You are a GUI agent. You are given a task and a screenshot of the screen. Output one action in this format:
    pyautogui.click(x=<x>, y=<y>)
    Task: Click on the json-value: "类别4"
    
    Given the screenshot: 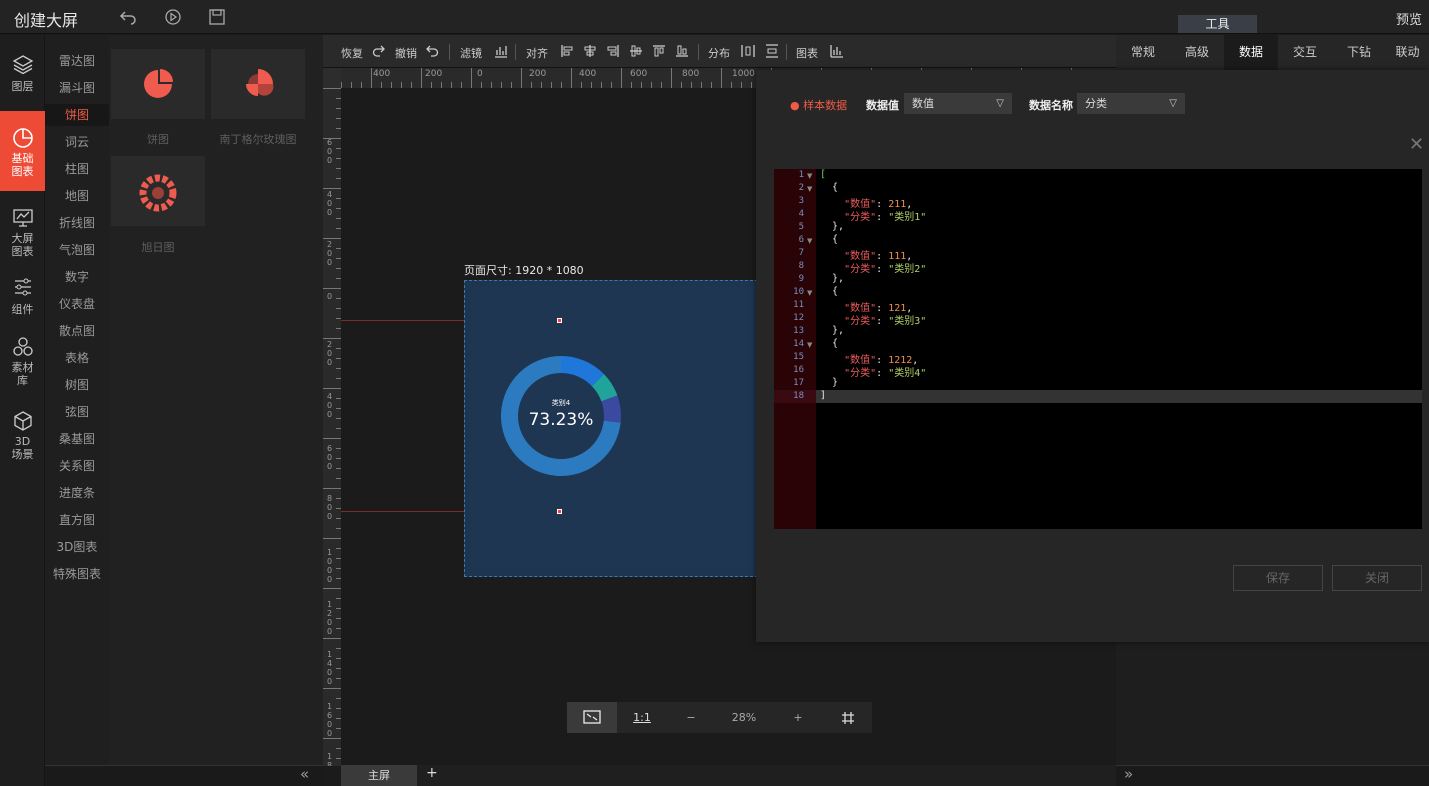 What is the action you would take?
    pyautogui.click(x=907, y=373)
    